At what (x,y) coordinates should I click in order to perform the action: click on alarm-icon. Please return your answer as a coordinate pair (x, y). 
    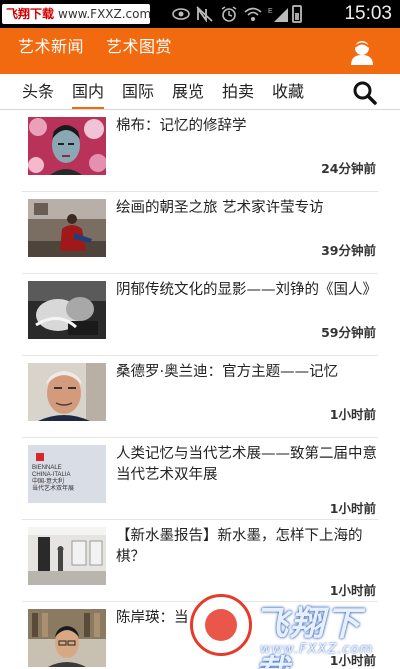
    Looking at the image, I should click on (228, 14).